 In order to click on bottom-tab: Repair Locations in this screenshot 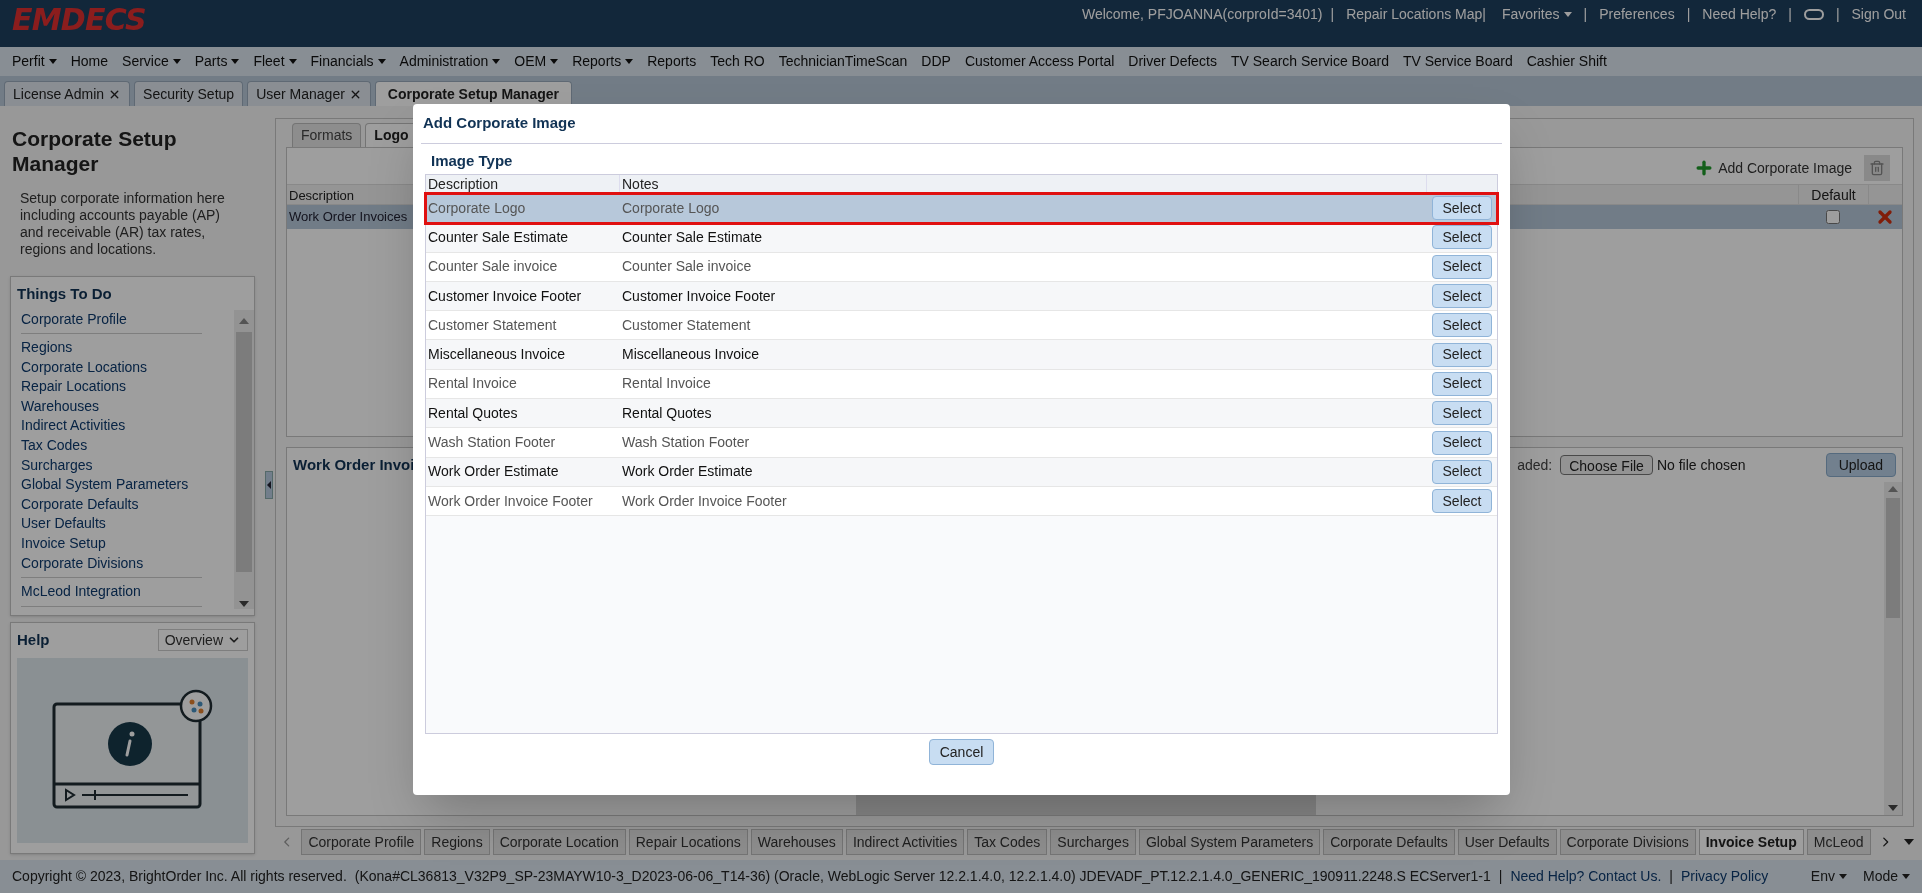, I will do `click(688, 842)`.